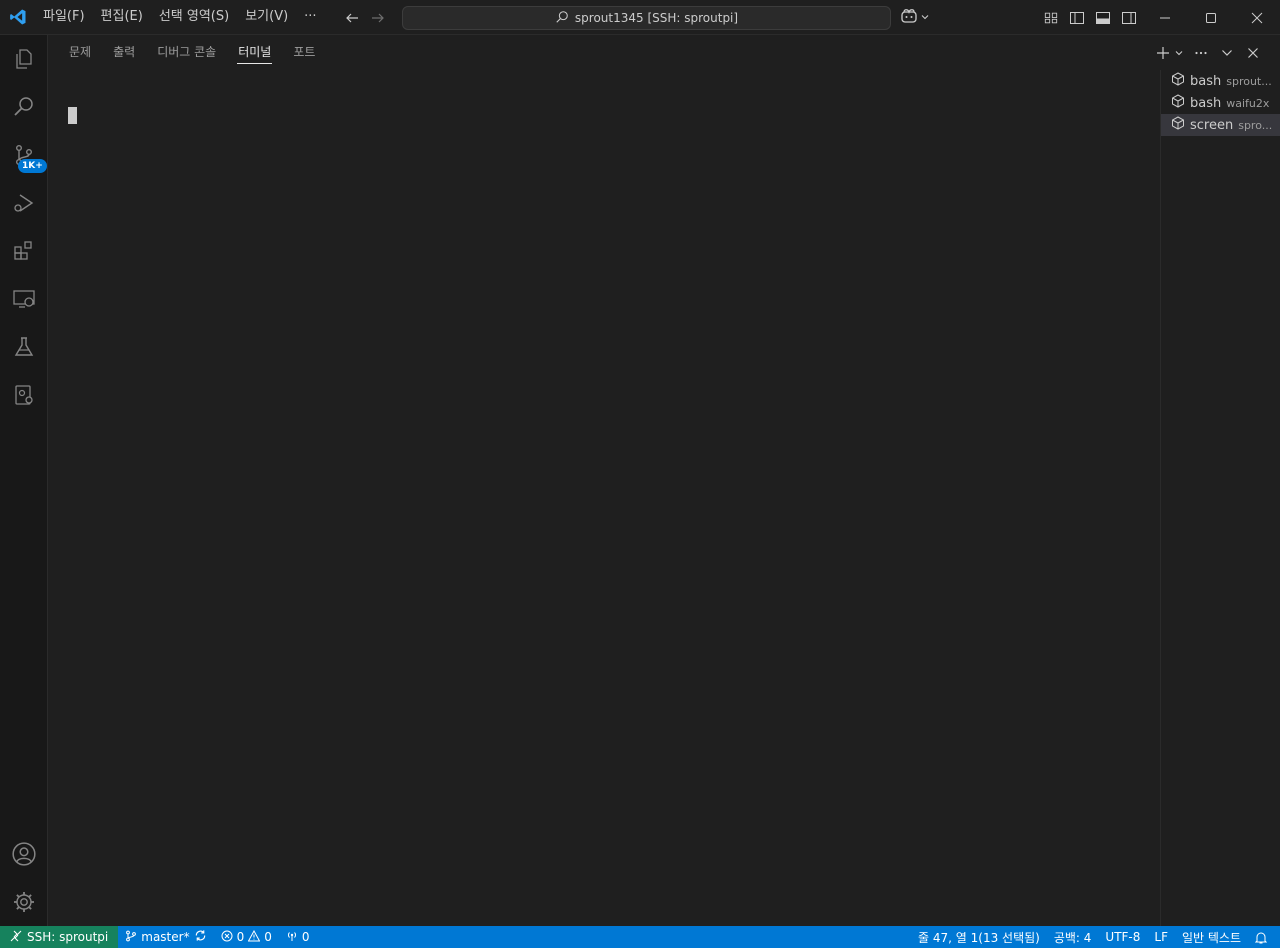 Image resolution: width=1280 pixels, height=948 pixels. I want to click on panel-tabs: 문제 출력 디버그 콘솔 터미널 포트, so click(192, 52).